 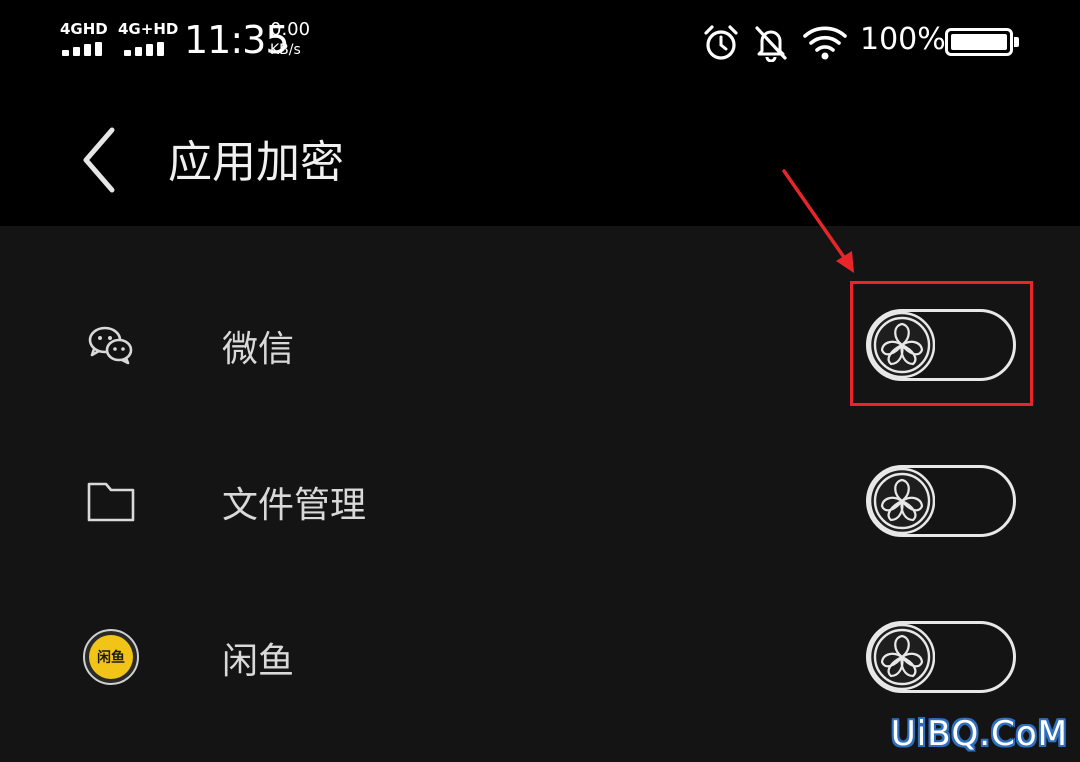 I want to click on xianyu-icon: 闲鱼, so click(x=111, y=657).